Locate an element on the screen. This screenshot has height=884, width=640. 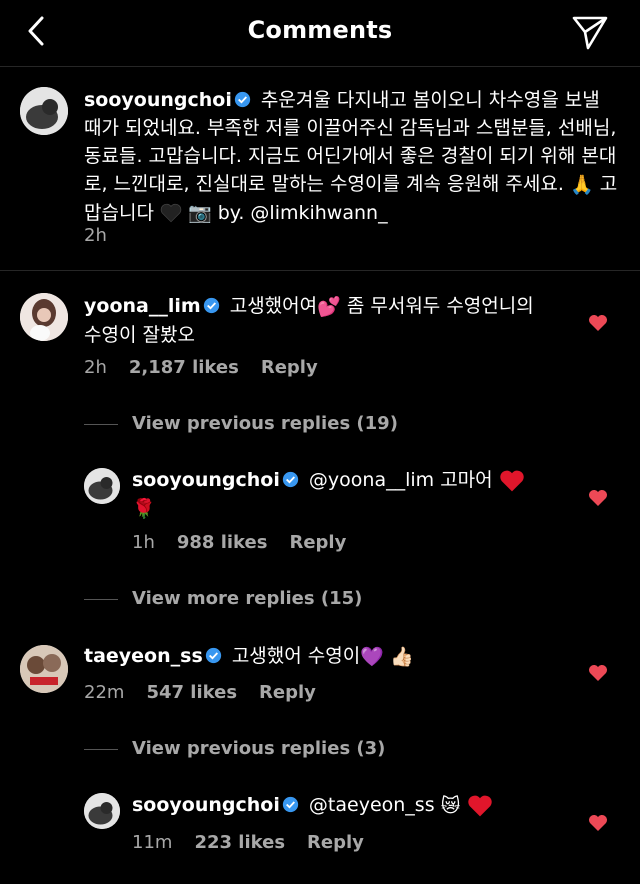
view-previous-replies-button: View previous replies (3) is located at coordinates (235, 748).